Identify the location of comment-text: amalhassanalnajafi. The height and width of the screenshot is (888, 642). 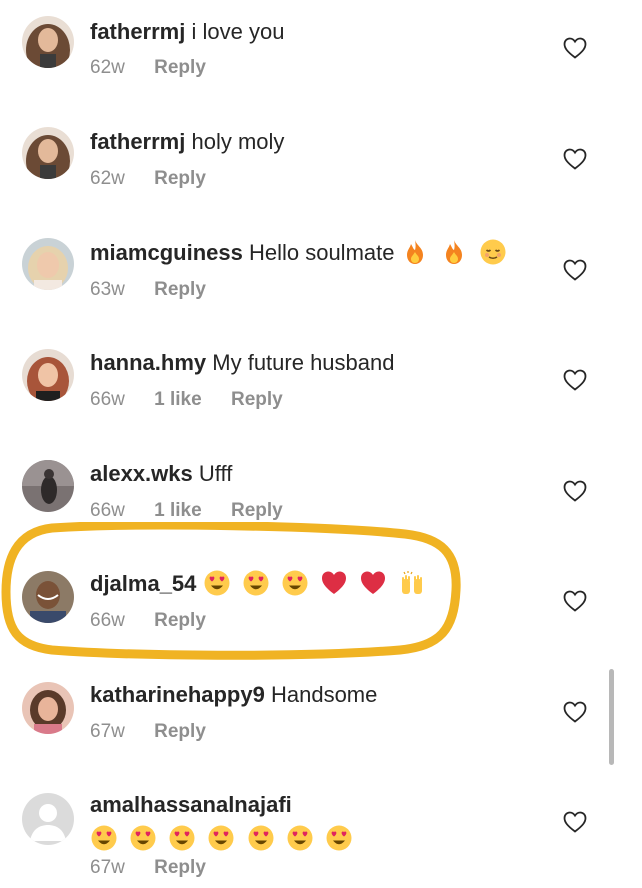
(305, 822).